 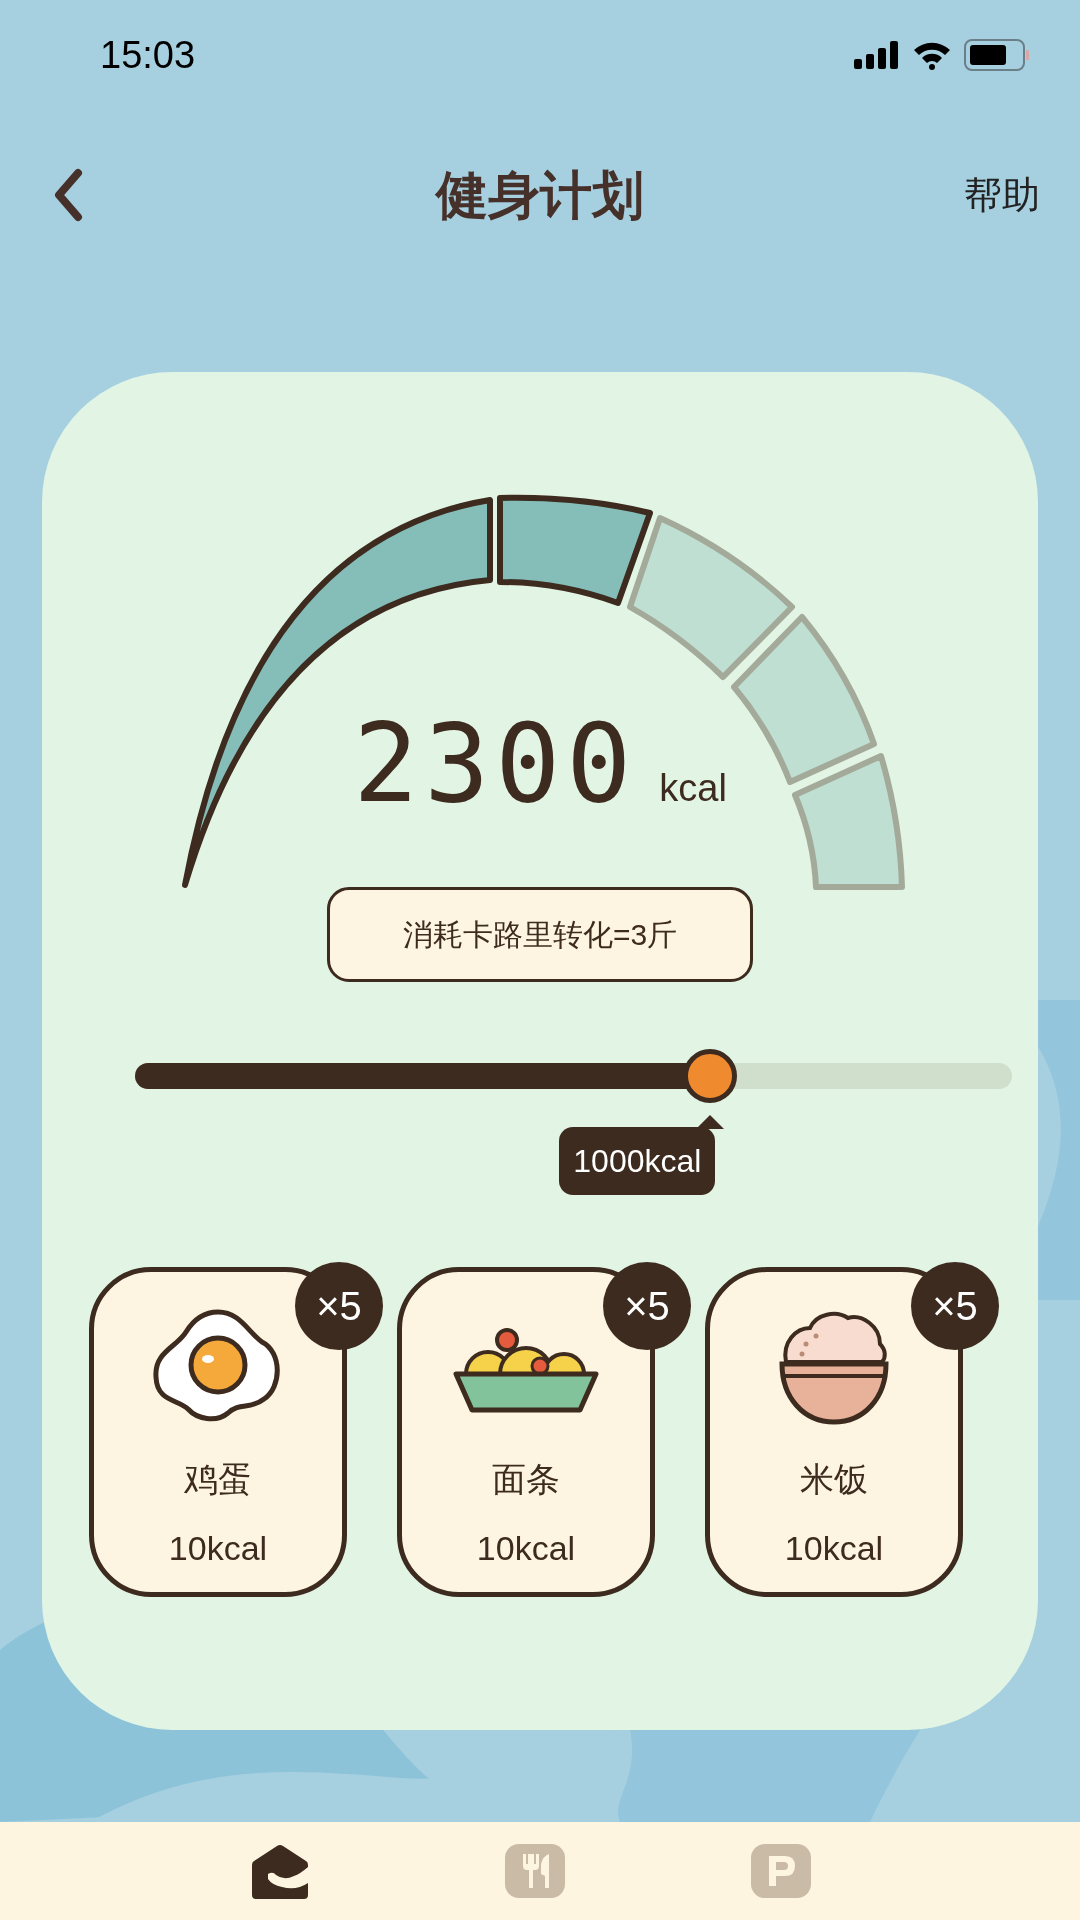 What do you see at coordinates (218, 1479) in the screenshot?
I see `food-name: 鸡蛋` at bounding box center [218, 1479].